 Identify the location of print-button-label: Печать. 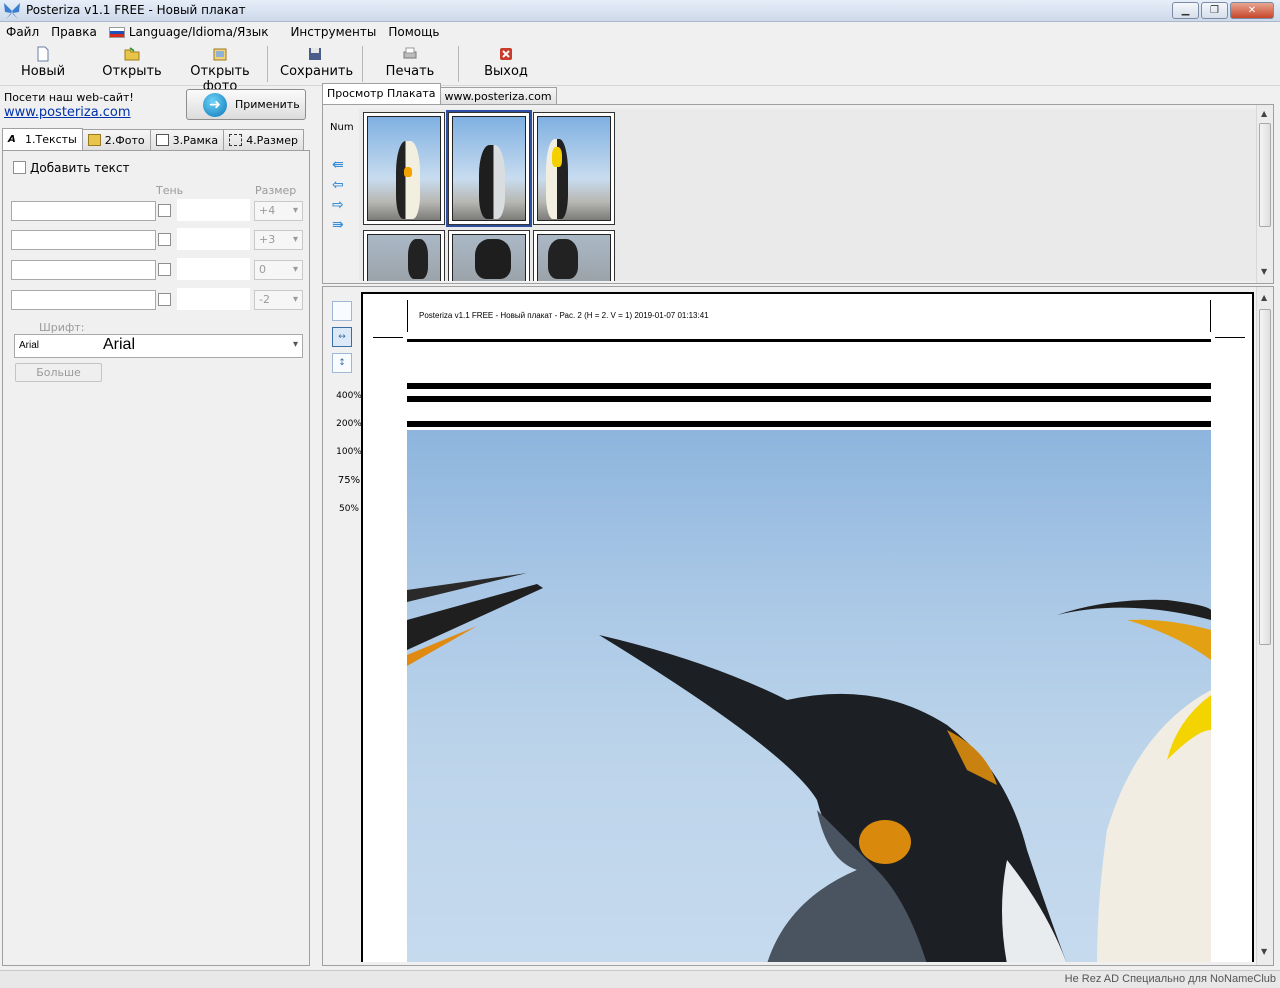
(410, 71).